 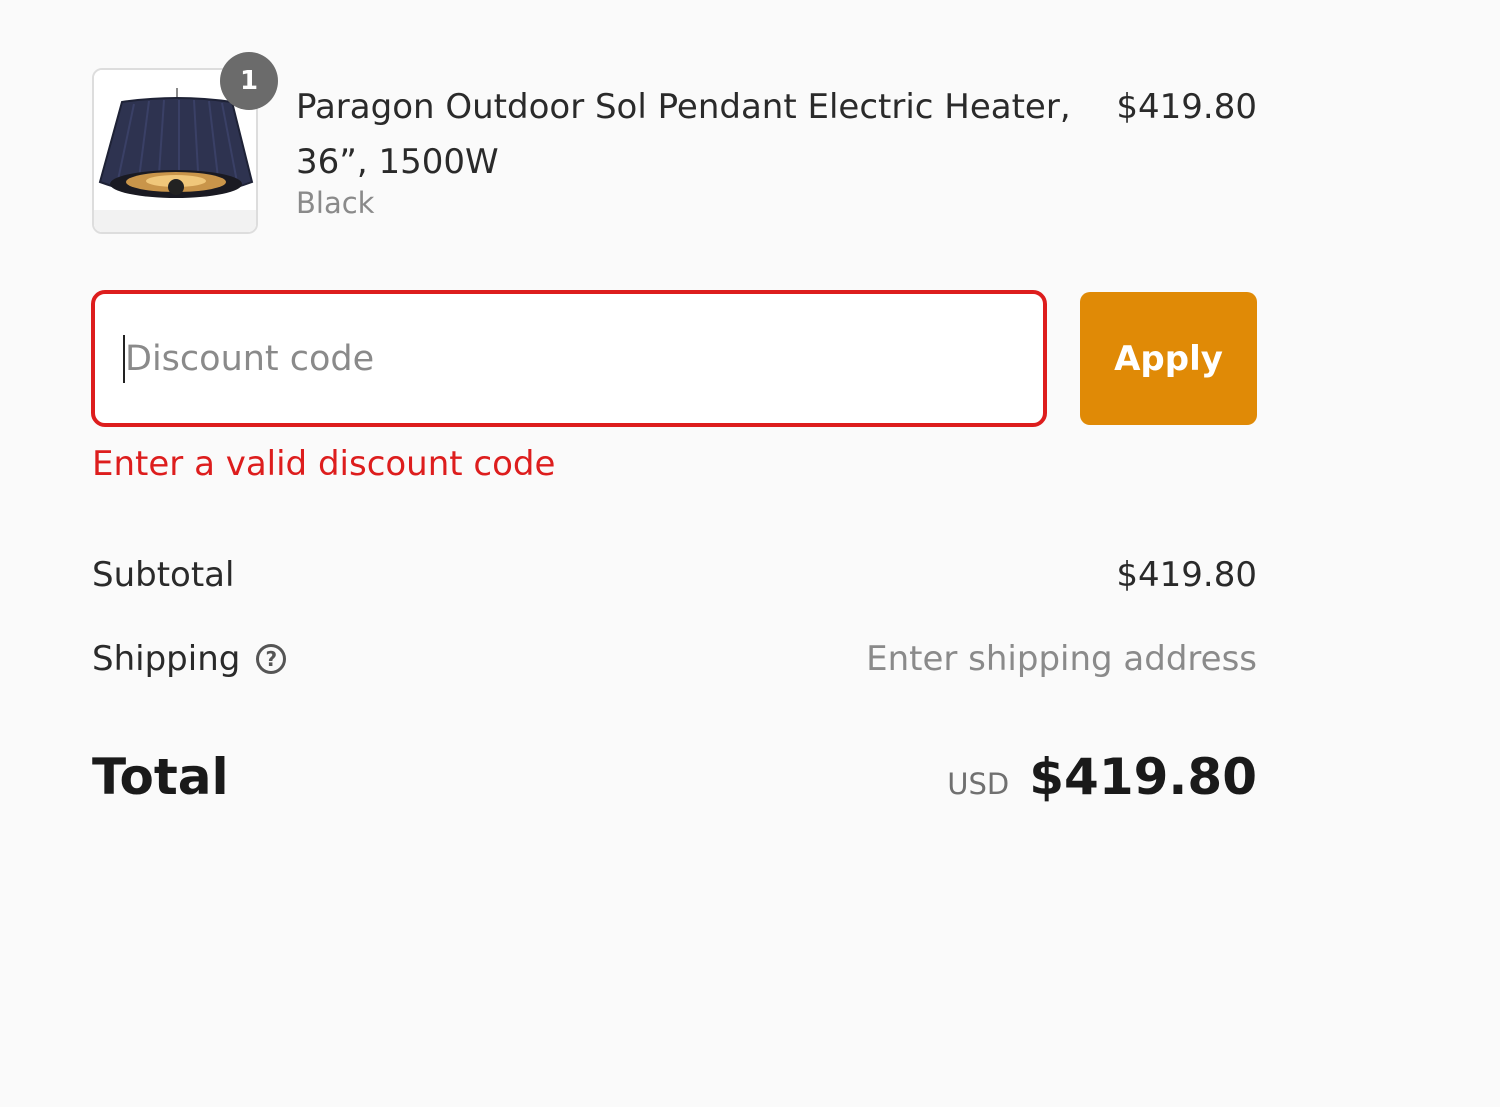 What do you see at coordinates (166, 659) in the screenshot?
I see `shipping-label: Shipping` at bounding box center [166, 659].